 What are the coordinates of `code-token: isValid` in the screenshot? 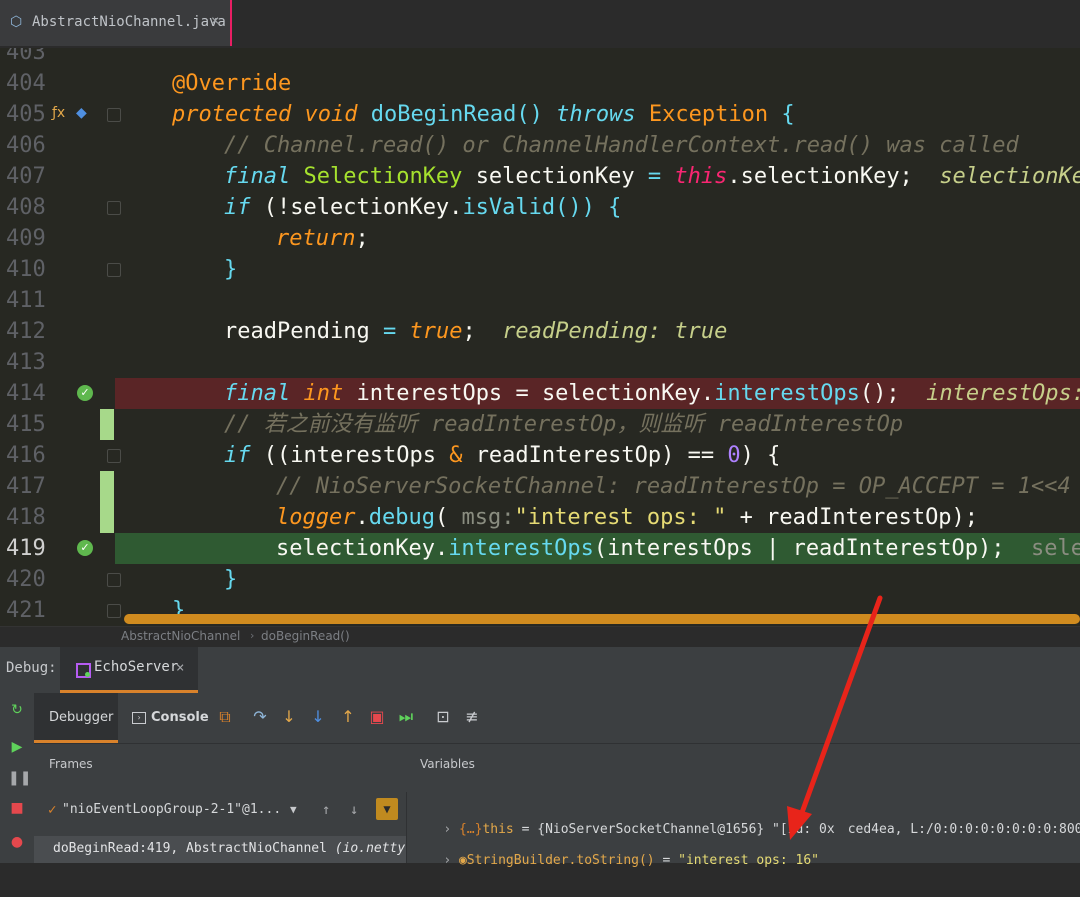 It's located at (509, 207).